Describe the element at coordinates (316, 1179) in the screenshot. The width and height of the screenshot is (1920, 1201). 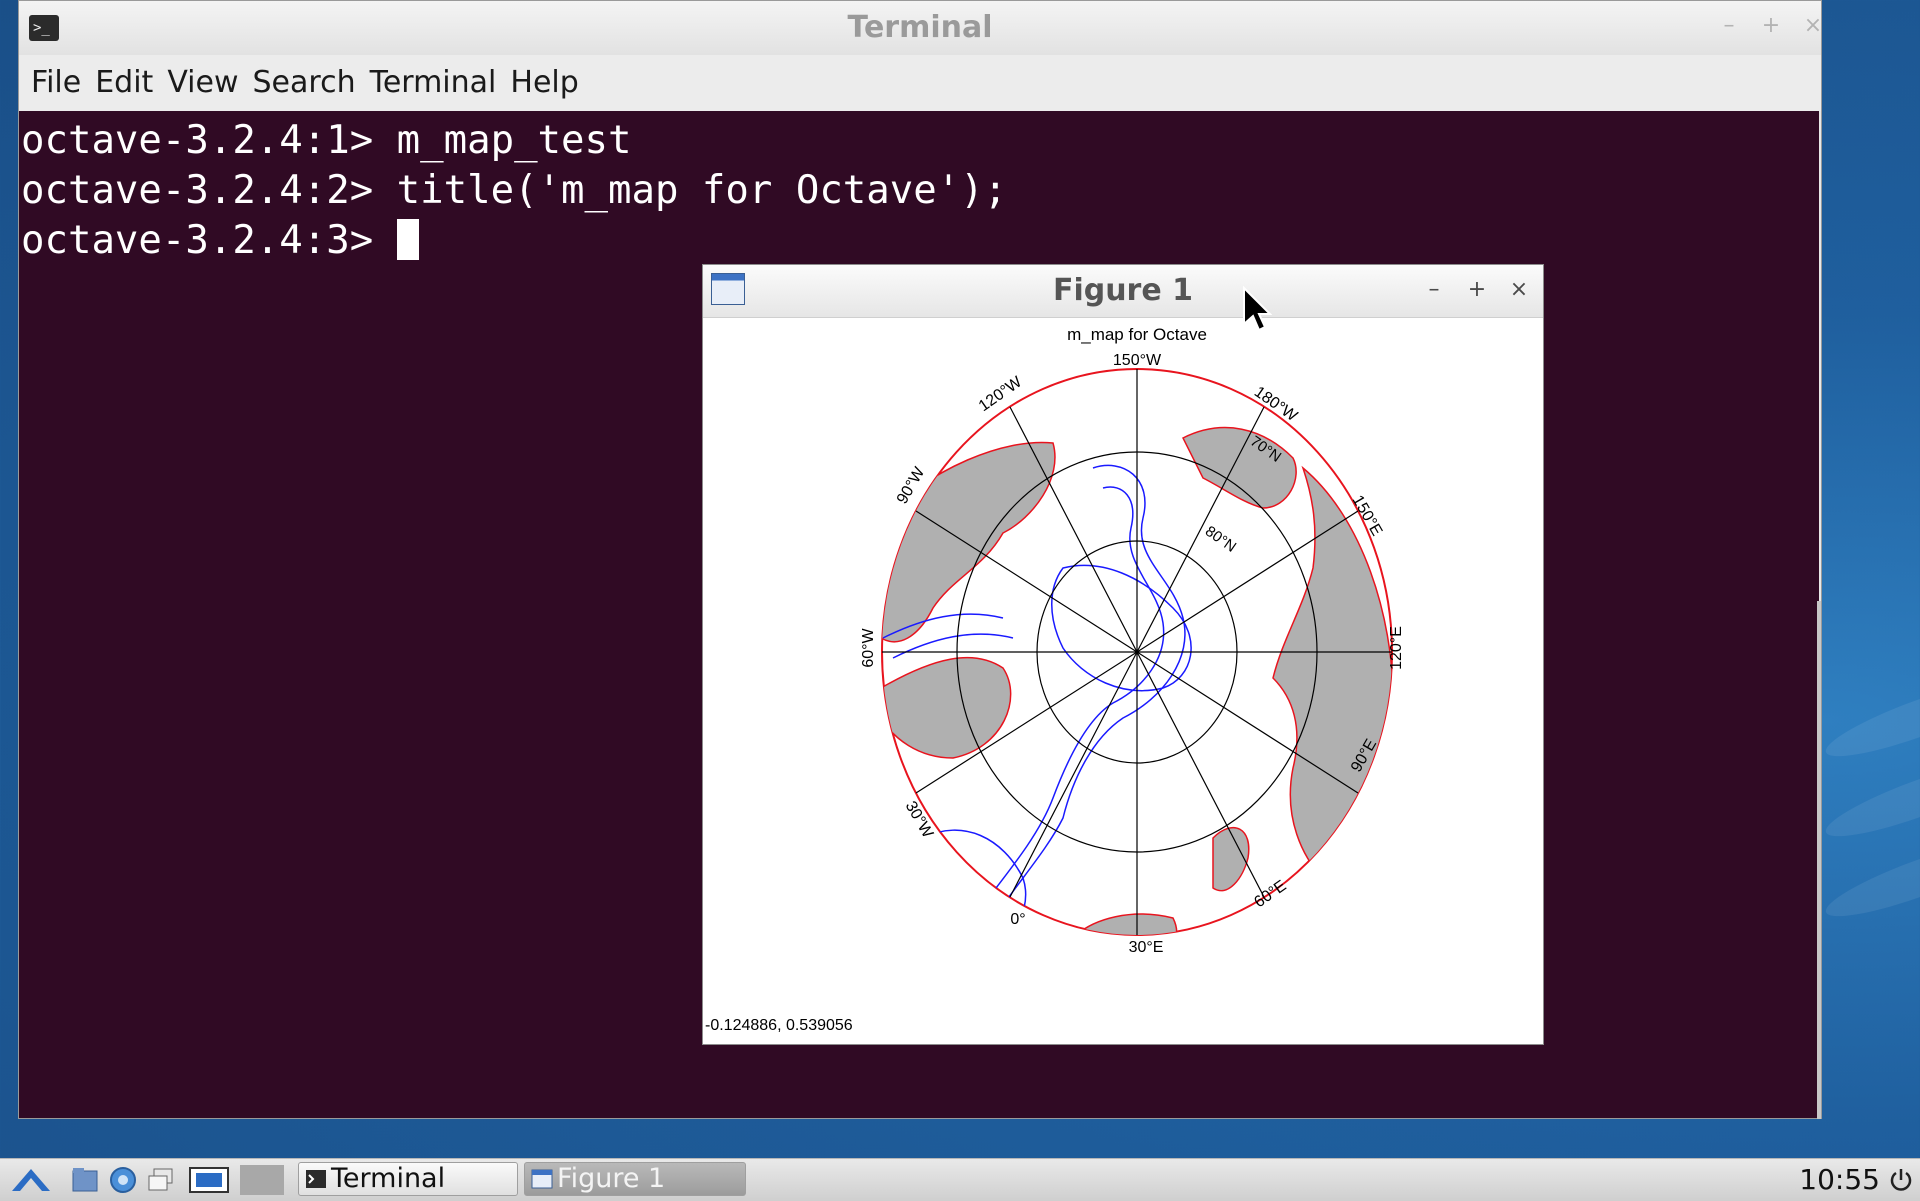
I see `terminal-icon` at that location.